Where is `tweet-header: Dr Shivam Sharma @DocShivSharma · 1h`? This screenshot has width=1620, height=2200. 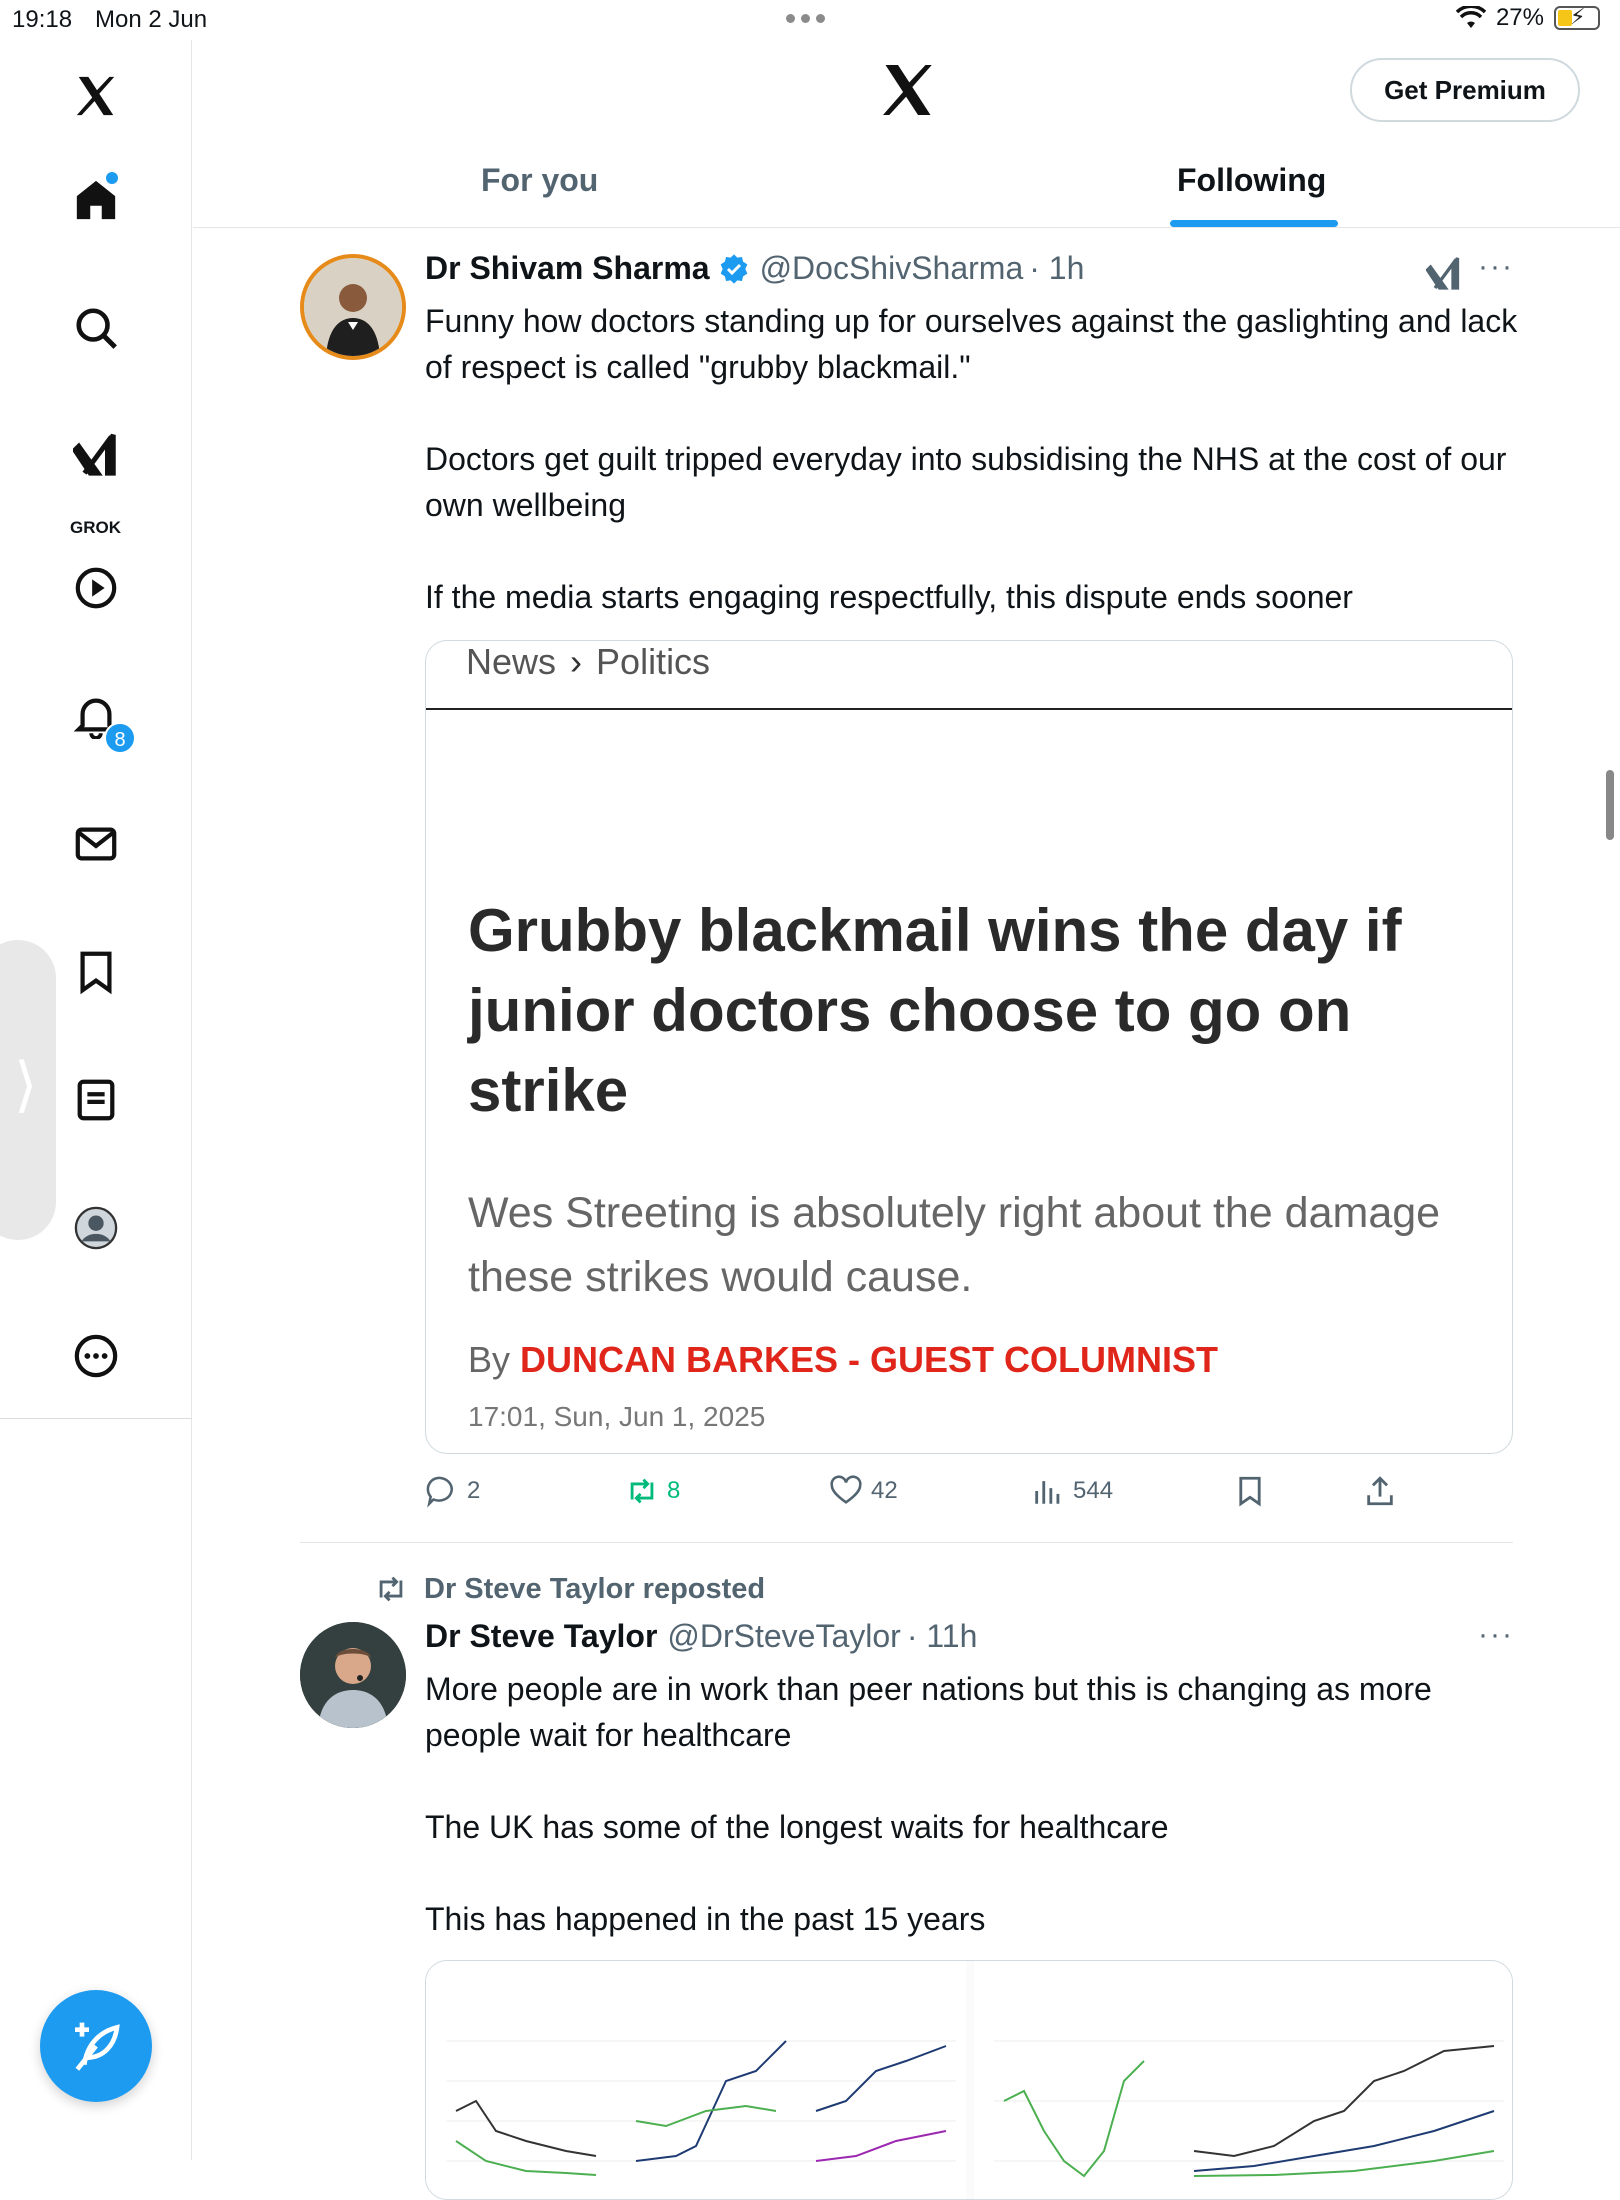 tweet-header: Dr Shivam Sharma @DocShivSharma · 1h is located at coordinates (754, 268).